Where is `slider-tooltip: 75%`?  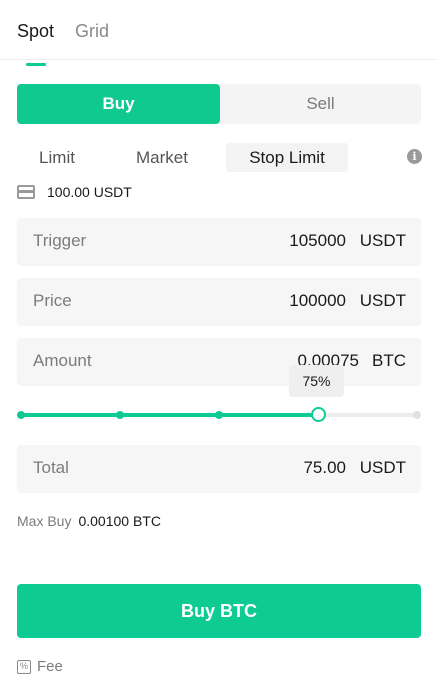
slider-tooltip: 75% is located at coordinates (316, 381).